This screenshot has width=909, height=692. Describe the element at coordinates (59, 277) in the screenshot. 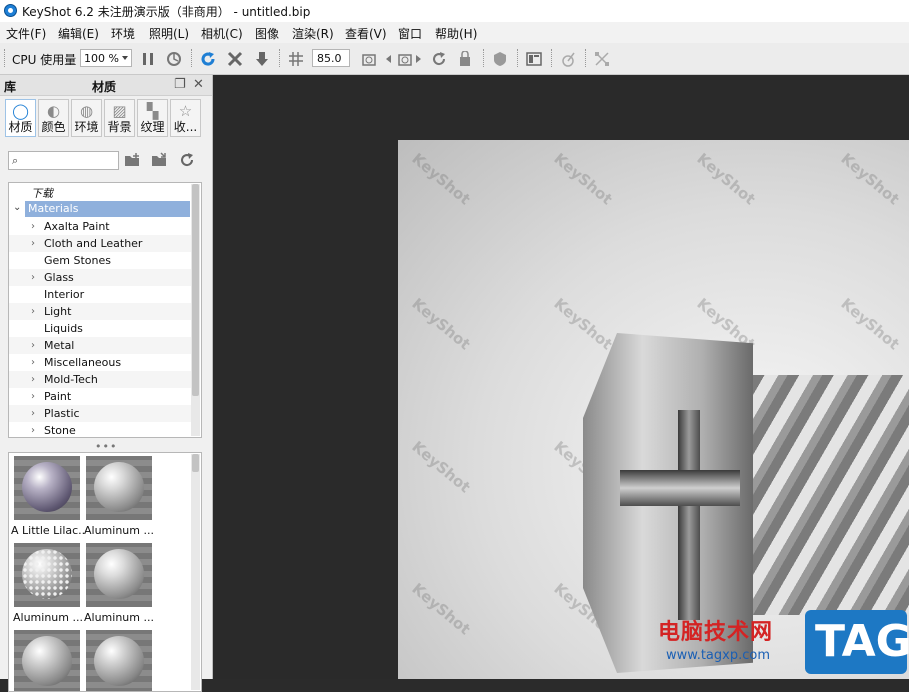

I see `tree-item-label: Glass` at that location.